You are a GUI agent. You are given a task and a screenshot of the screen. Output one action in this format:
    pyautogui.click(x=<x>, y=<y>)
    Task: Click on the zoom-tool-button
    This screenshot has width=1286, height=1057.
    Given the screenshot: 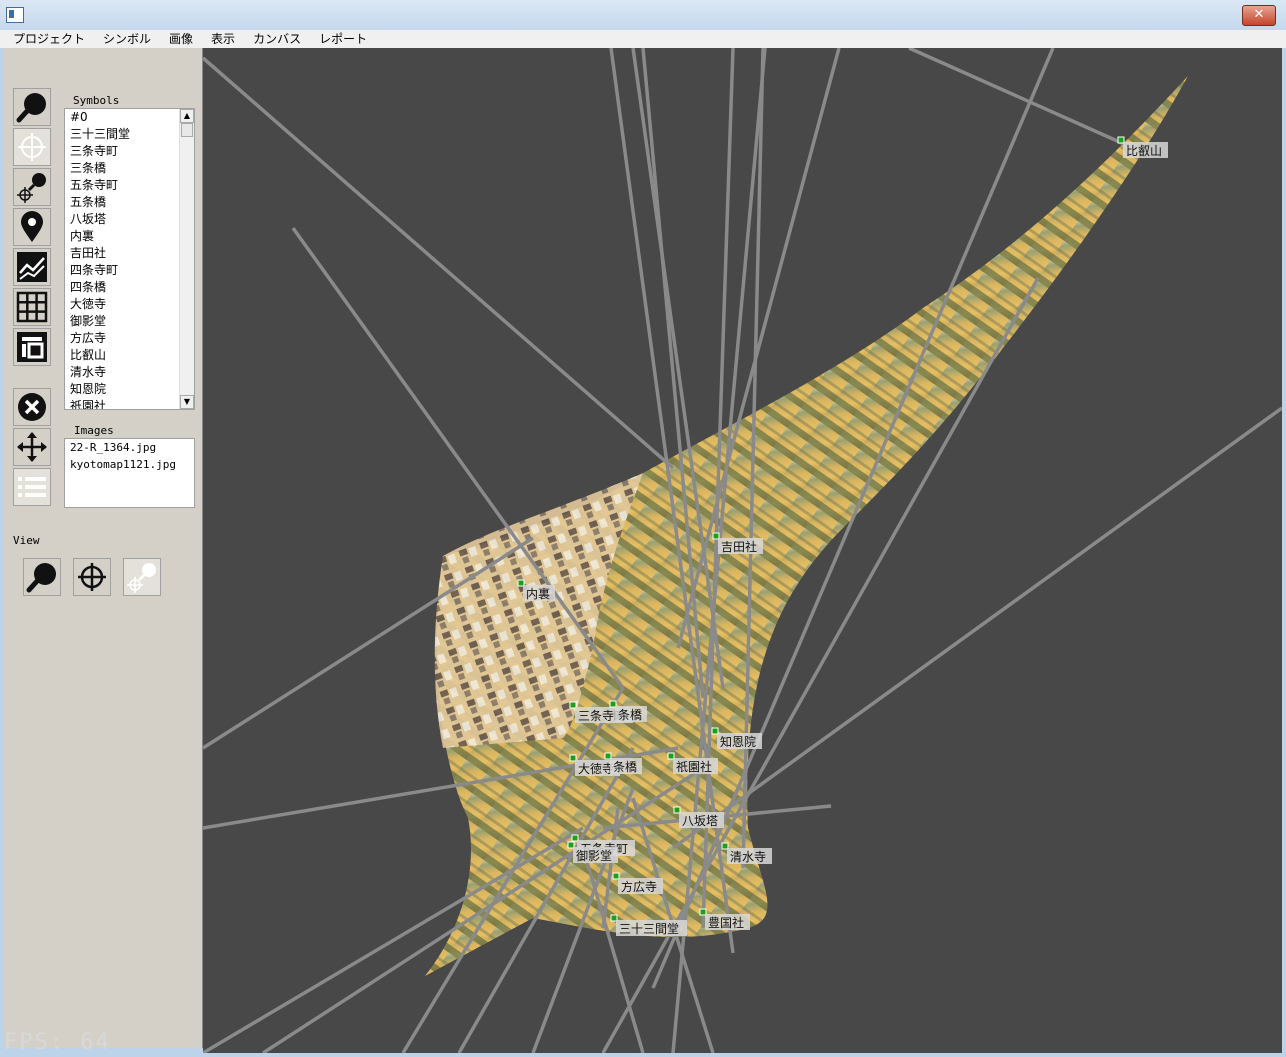 What is the action you would take?
    pyautogui.click(x=32, y=107)
    